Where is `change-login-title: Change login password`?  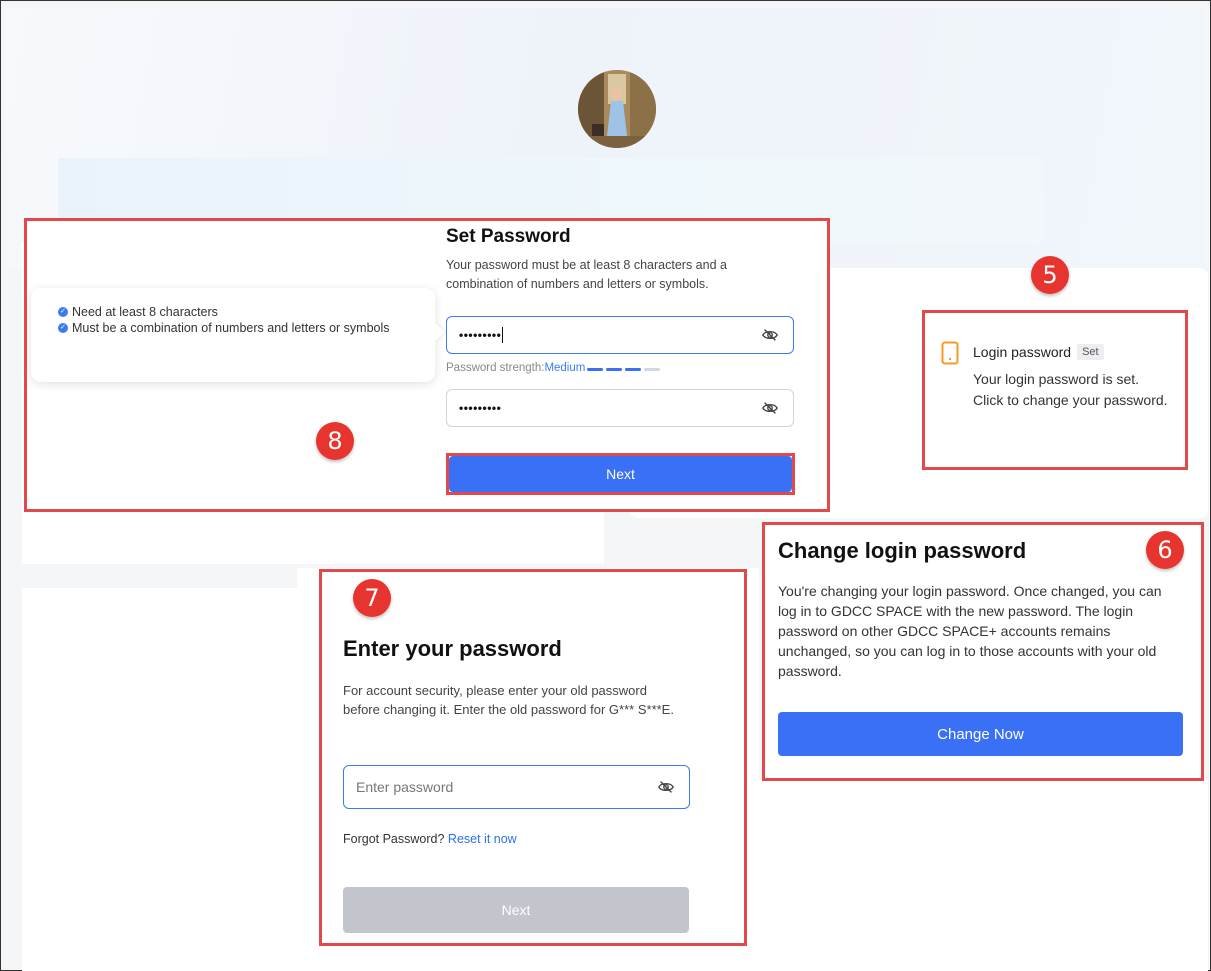 change-login-title: Change login password is located at coordinates (902, 550).